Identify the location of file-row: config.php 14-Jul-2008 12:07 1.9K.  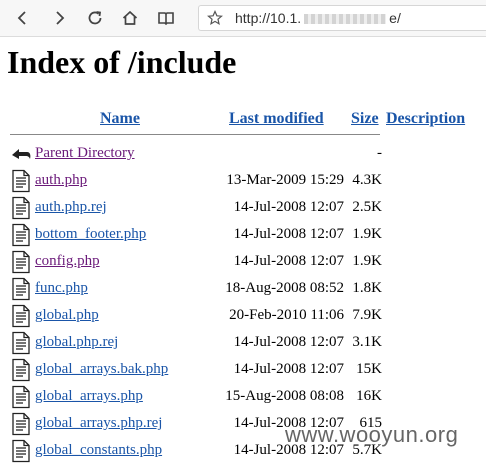
(243, 262).